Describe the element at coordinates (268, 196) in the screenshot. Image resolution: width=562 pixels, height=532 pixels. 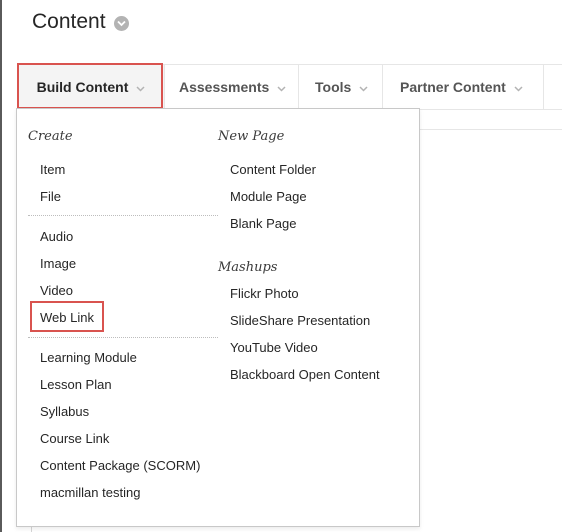
I see `menu-item-module-page: Module Page` at that location.